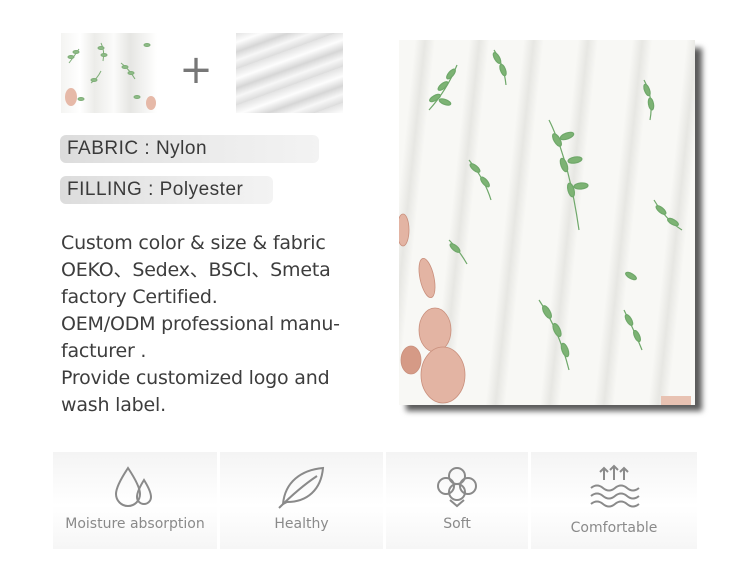  I want to click on cotton-icon, so click(457, 487).